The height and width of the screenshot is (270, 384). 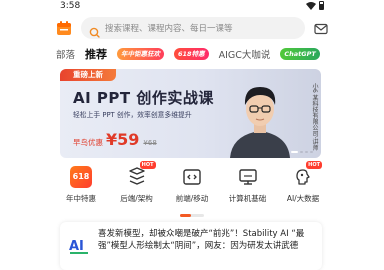 I want to click on calendar-icon, so click(x=64, y=28).